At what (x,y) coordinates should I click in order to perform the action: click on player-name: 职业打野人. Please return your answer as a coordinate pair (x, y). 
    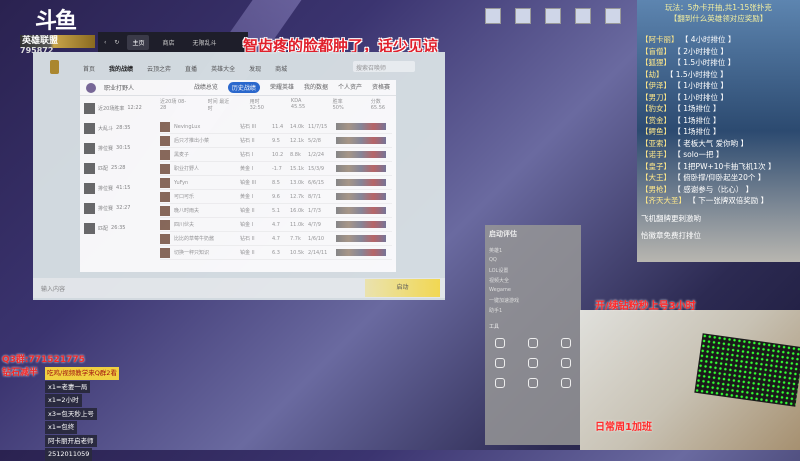
    Looking at the image, I should click on (205, 168).